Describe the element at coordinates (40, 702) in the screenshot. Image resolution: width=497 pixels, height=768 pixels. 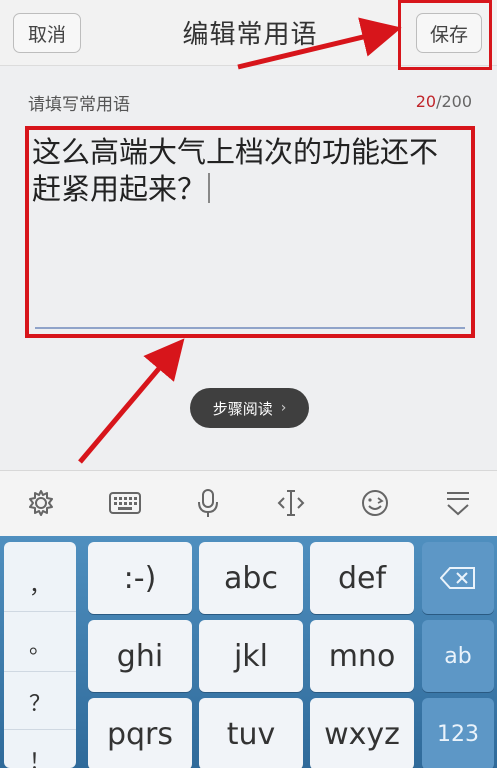
I see `punct-key-question: ？` at that location.